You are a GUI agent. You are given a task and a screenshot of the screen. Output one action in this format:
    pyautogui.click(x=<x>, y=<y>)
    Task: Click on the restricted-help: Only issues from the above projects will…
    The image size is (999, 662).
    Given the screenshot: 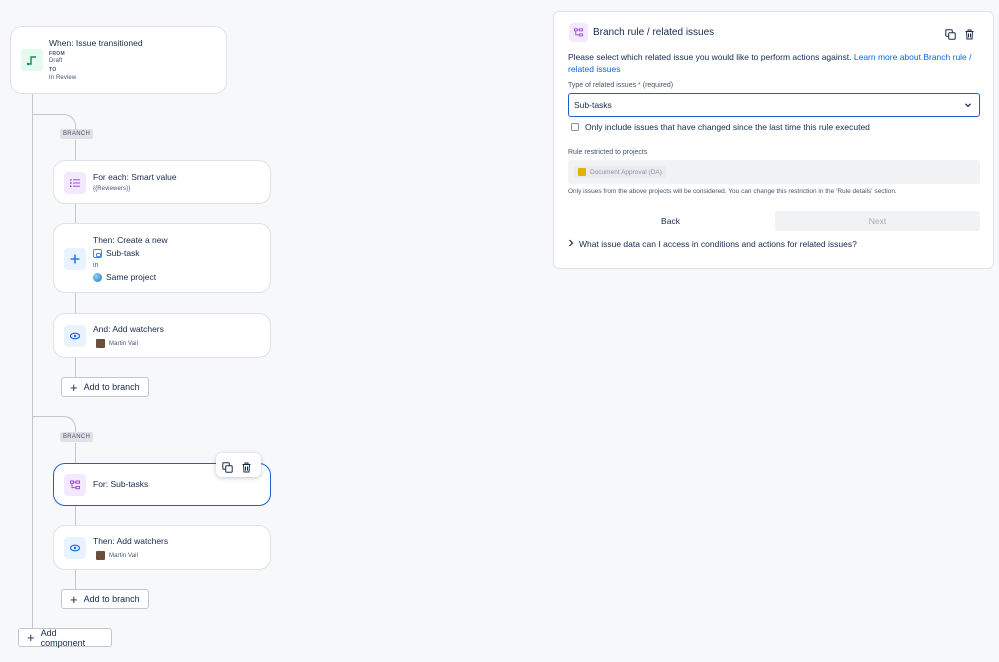 What is the action you would take?
    pyautogui.click(x=732, y=191)
    